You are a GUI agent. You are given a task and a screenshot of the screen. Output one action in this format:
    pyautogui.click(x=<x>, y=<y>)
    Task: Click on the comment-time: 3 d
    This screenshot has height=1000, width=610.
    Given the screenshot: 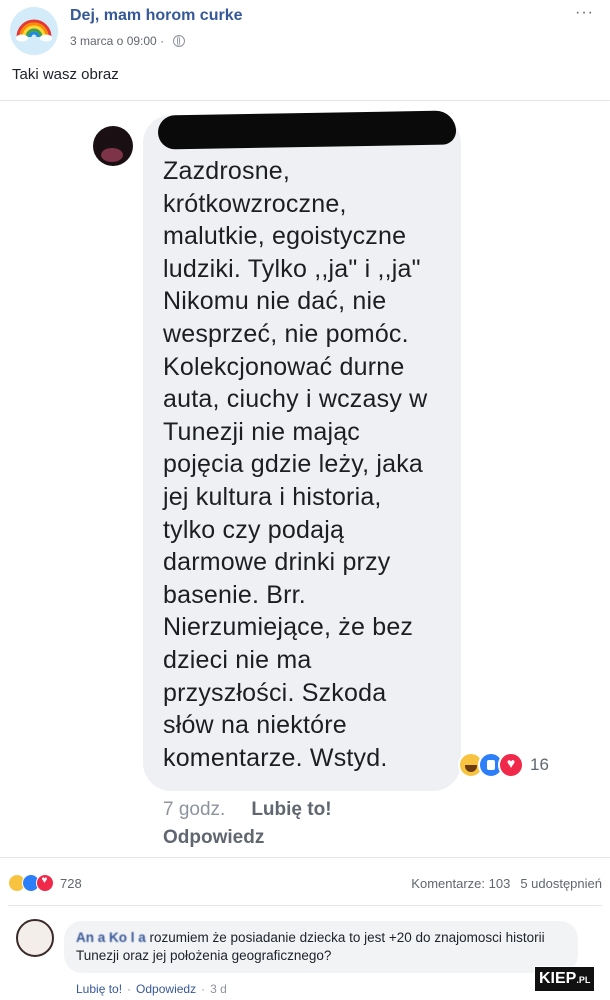 What is the action you would take?
    pyautogui.click(x=218, y=989)
    